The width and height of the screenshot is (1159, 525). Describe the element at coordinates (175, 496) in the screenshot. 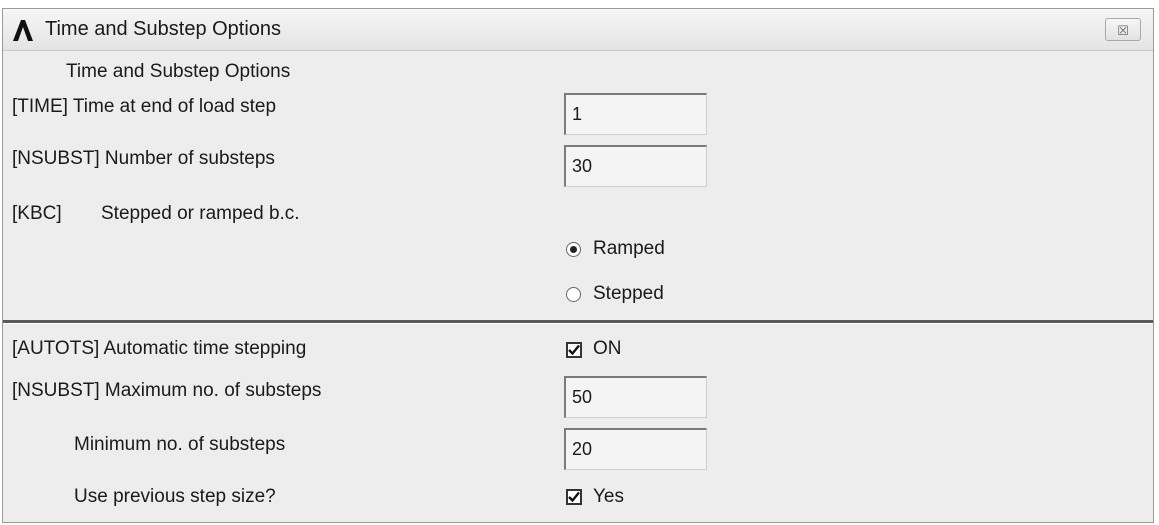

I see `prev-step-label: Use previous step size?` at that location.